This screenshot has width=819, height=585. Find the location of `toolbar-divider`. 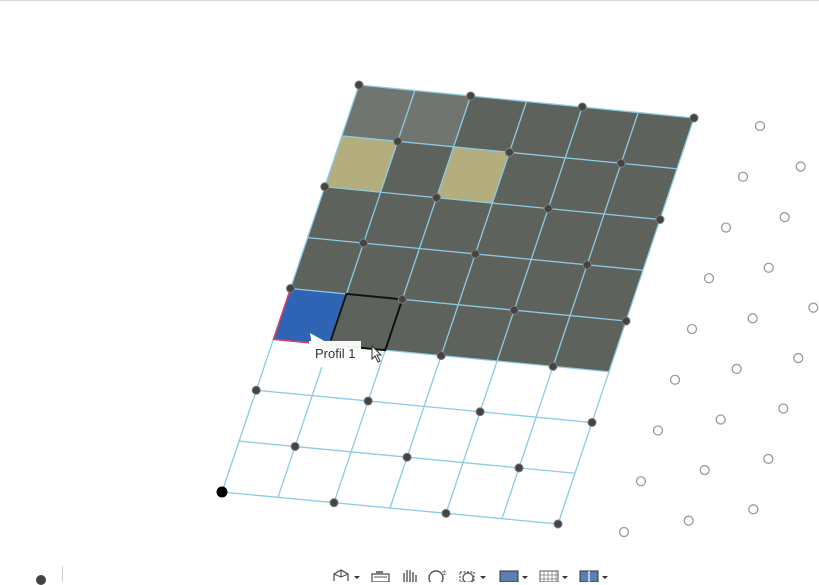

toolbar-divider is located at coordinates (62, 574).